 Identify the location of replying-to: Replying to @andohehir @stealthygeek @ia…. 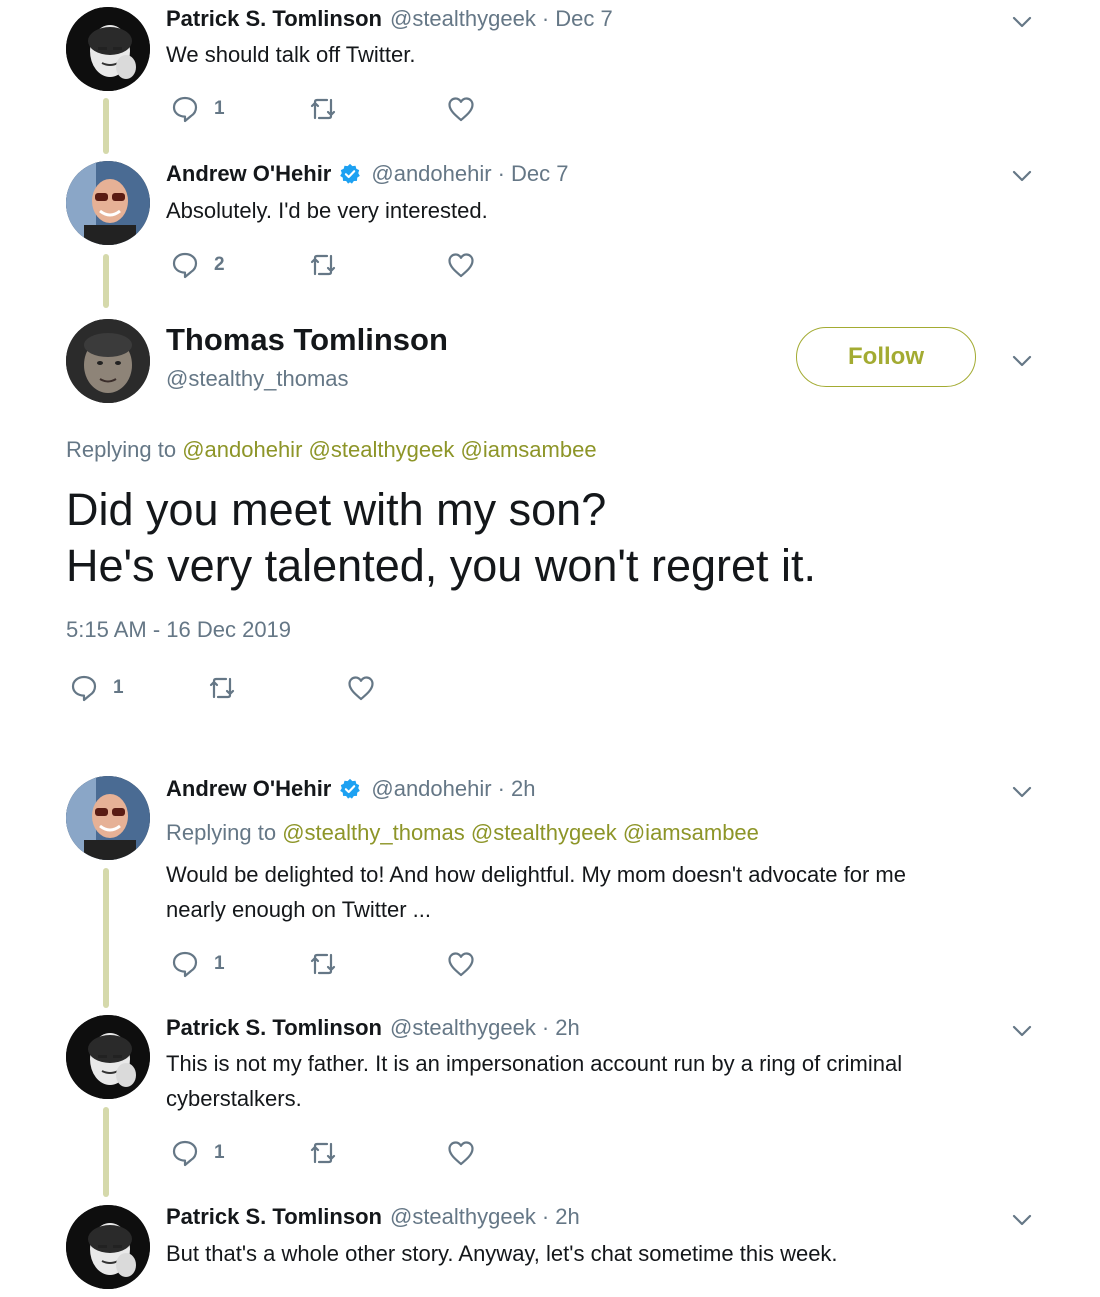
(331, 450).